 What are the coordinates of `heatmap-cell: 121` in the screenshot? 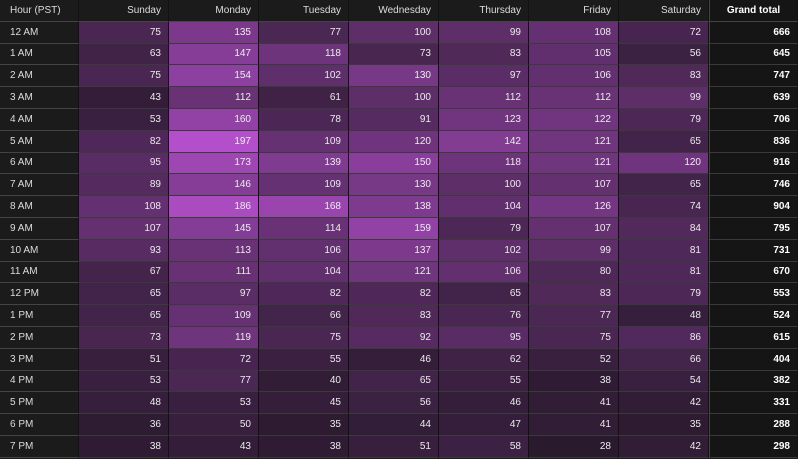 It's located at (574, 163).